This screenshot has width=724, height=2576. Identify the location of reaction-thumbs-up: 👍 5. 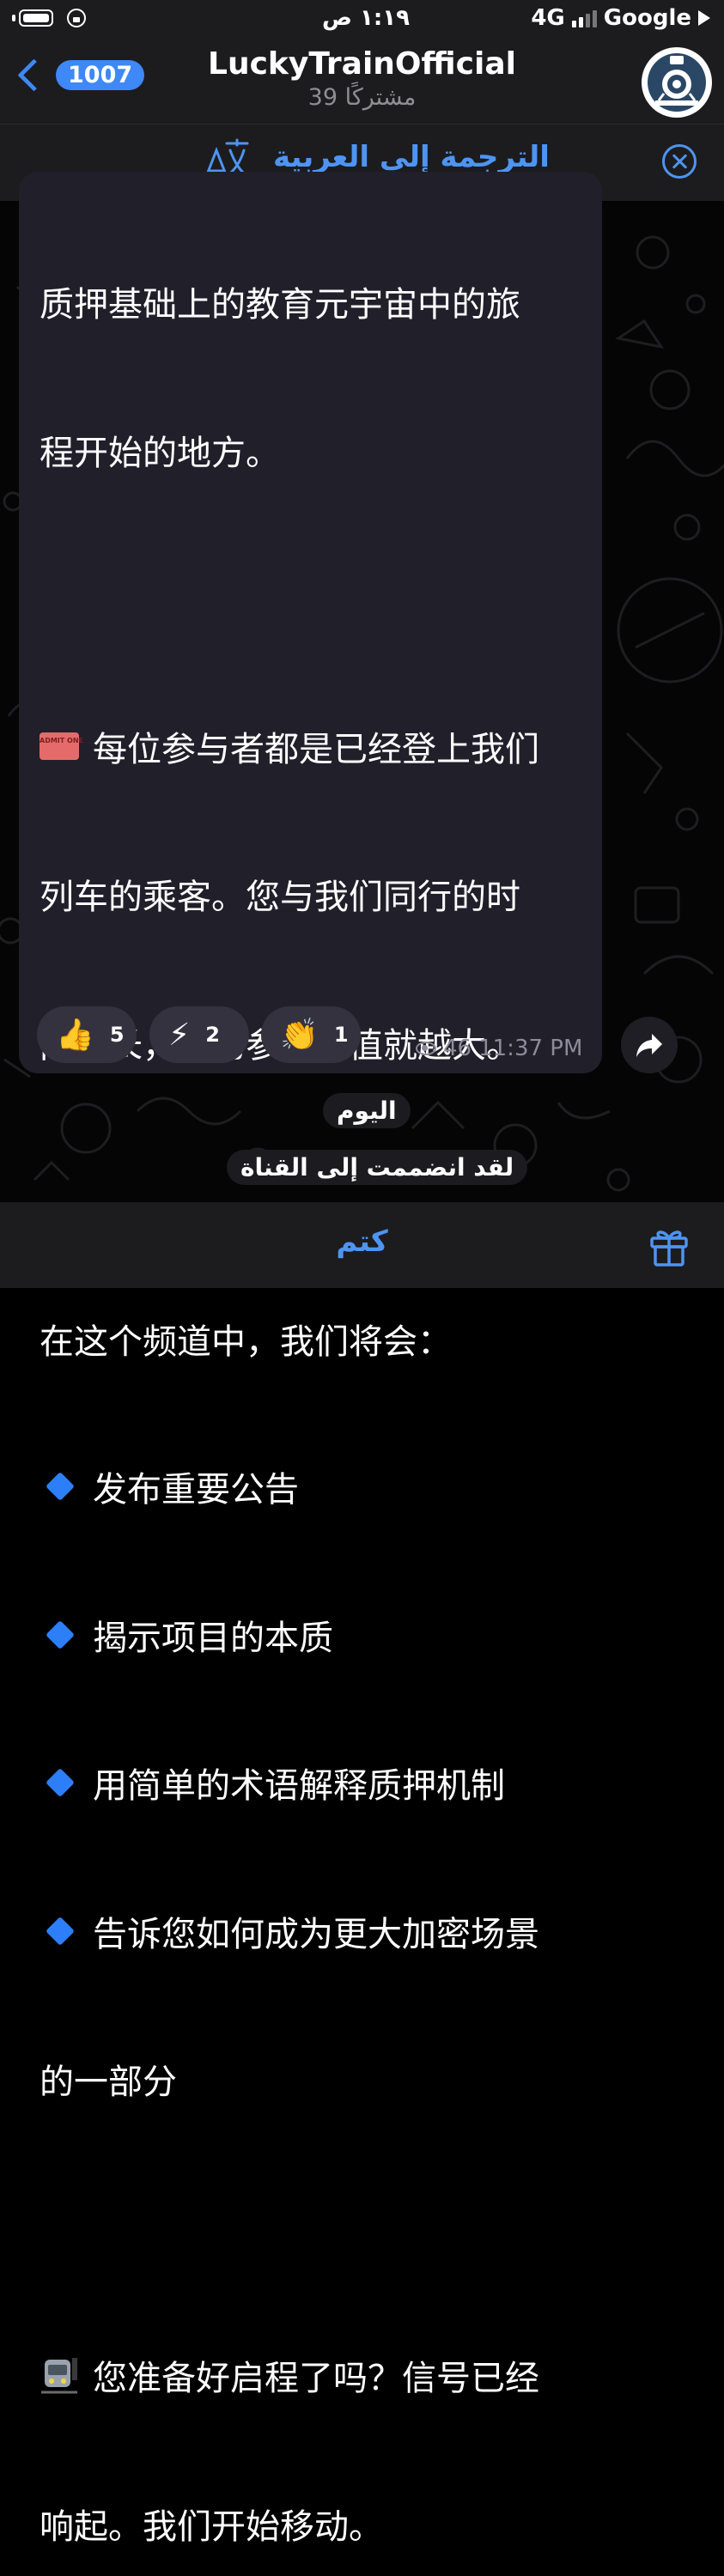
(87, 1034).